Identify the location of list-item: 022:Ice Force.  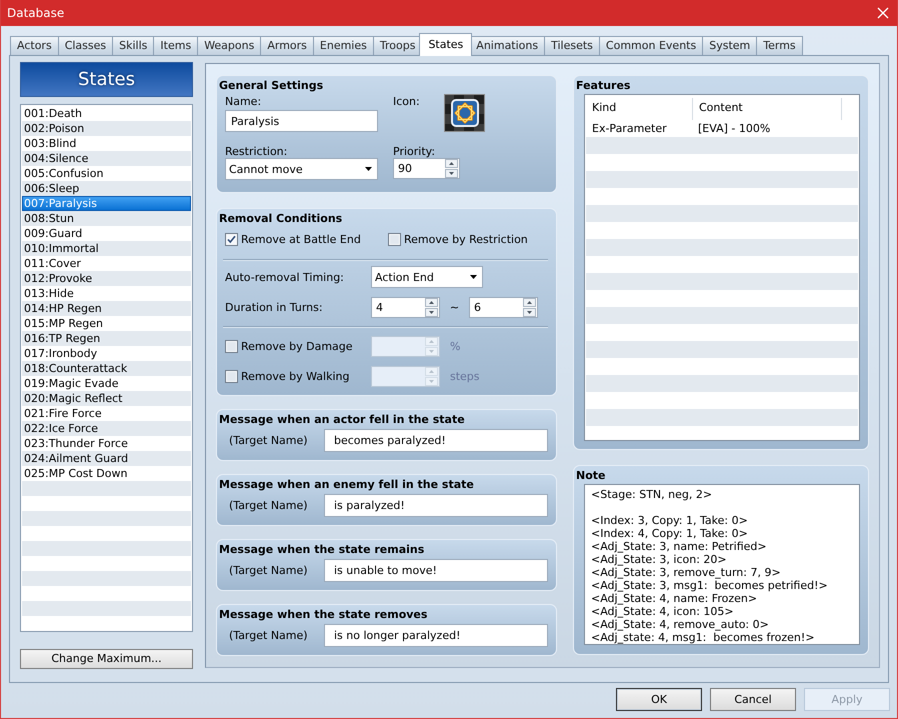
(106, 428).